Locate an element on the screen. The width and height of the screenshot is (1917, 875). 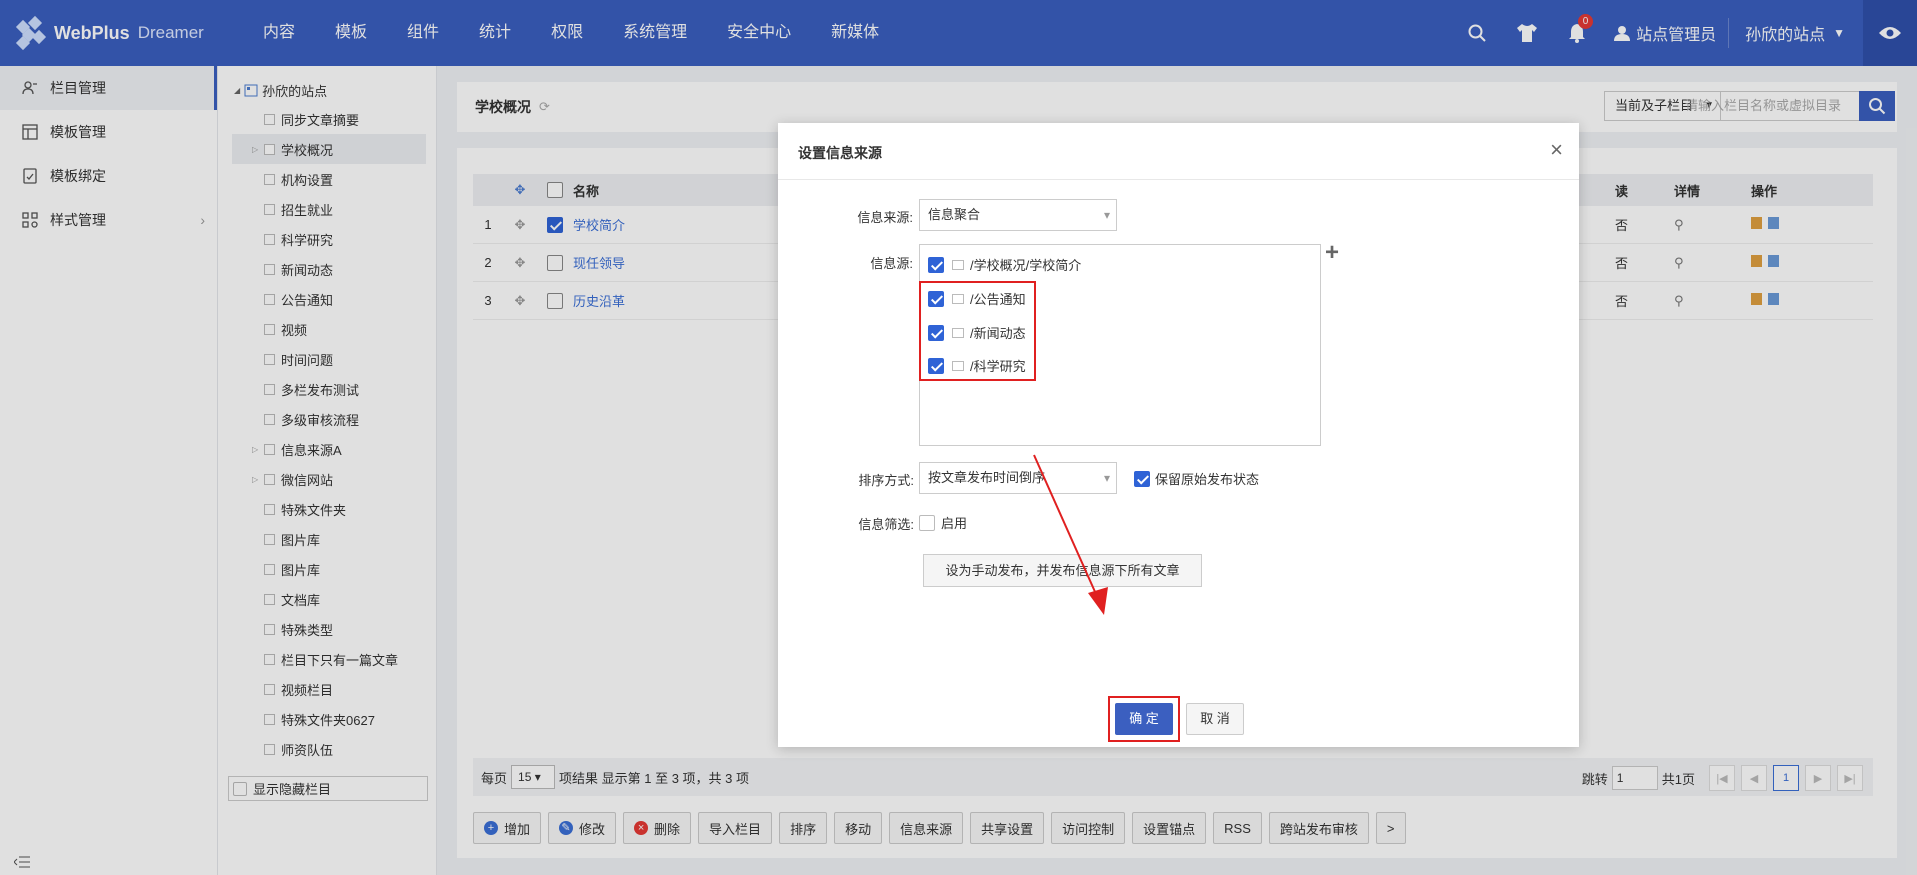
dialog-title: 设置信息来源 is located at coordinates (840, 153).